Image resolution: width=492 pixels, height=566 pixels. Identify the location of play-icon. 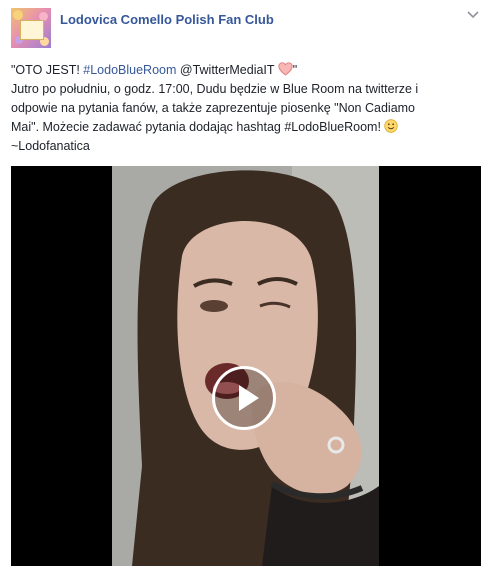
(249, 398).